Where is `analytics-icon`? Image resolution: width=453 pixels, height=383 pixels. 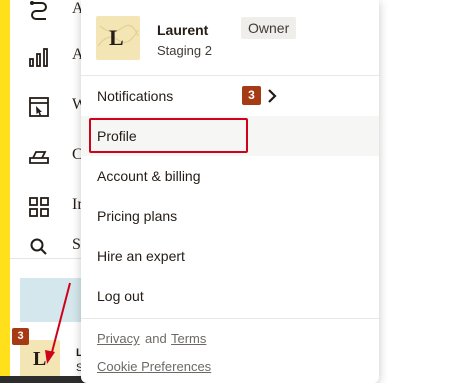
analytics-icon is located at coordinates (38, 57).